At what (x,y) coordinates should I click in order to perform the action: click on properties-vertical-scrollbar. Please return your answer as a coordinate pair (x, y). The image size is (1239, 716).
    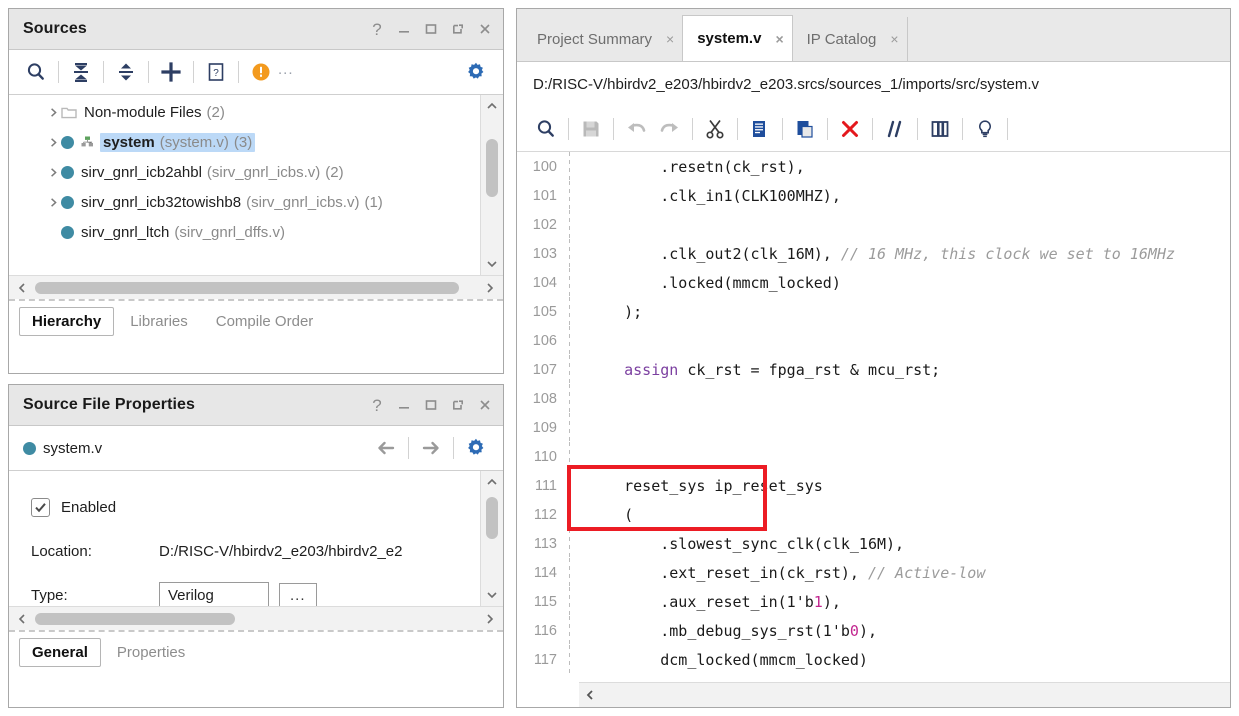
    Looking at the image, I should click on (491, 538).